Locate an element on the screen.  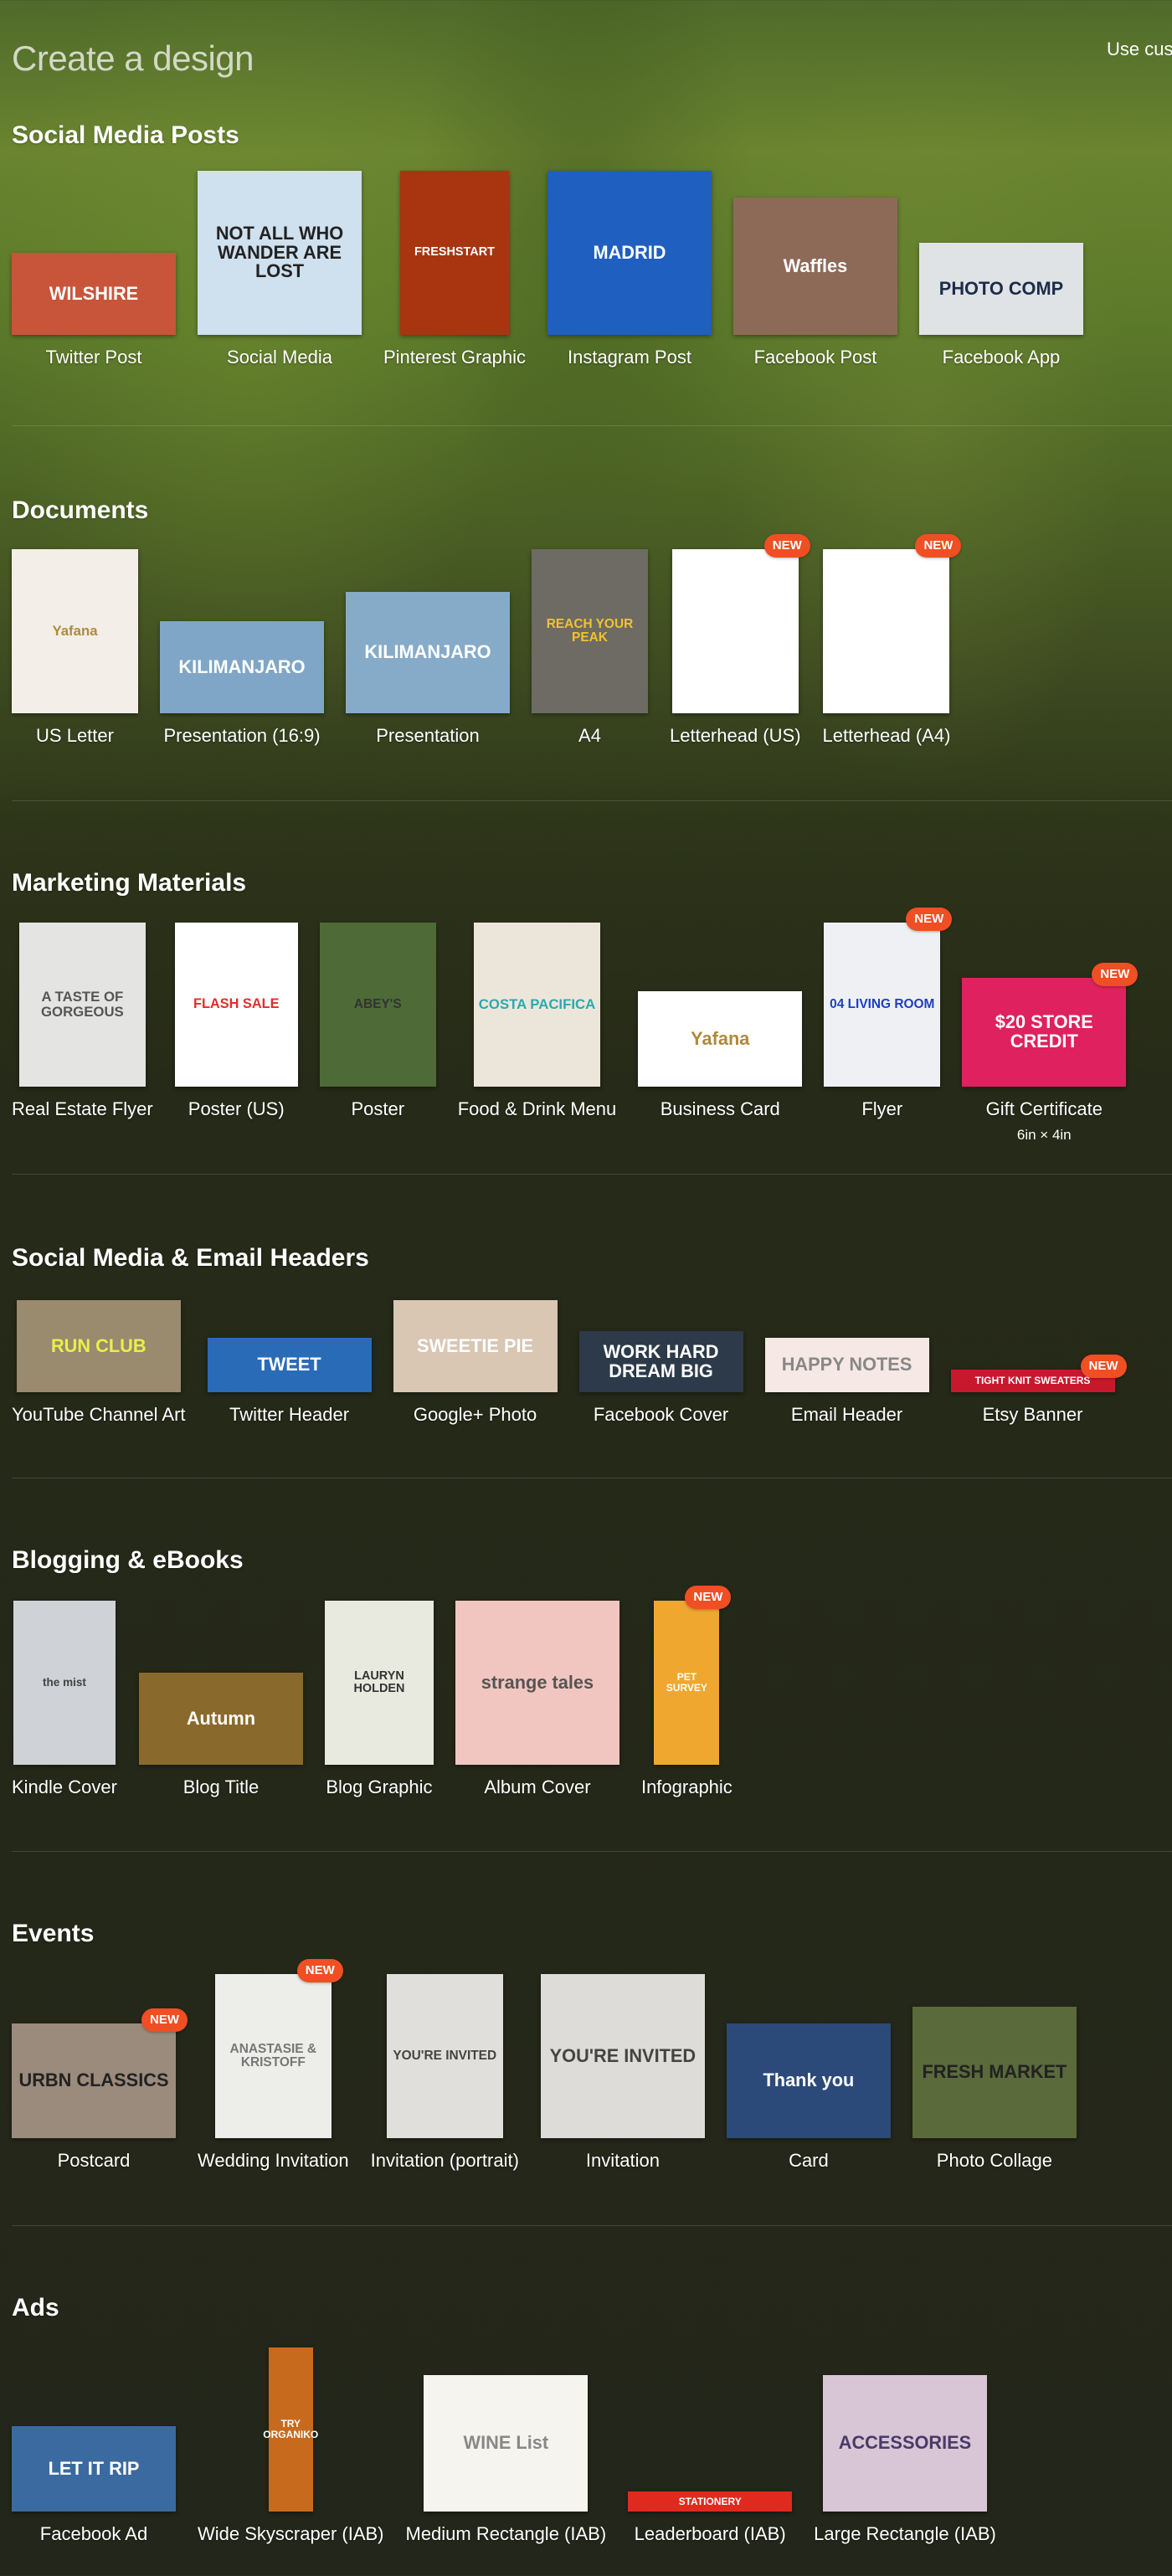
template-thumbnail: STATIONERY is located at coordinates (711, 2501).